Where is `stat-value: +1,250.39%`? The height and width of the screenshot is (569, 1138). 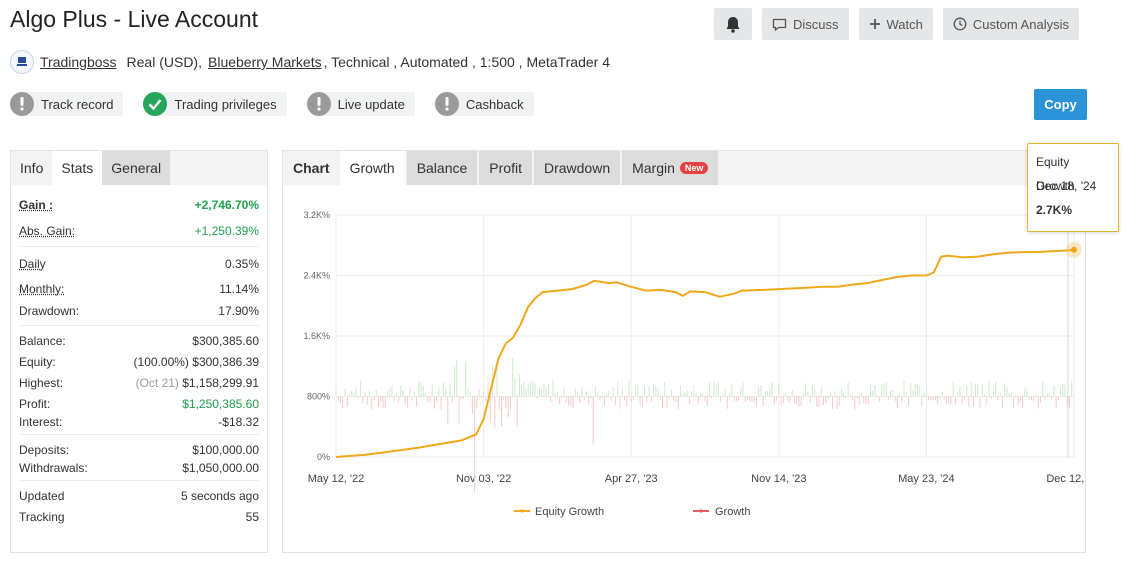
stat-value: +1,250.39% is located at coordinates (226, 230).